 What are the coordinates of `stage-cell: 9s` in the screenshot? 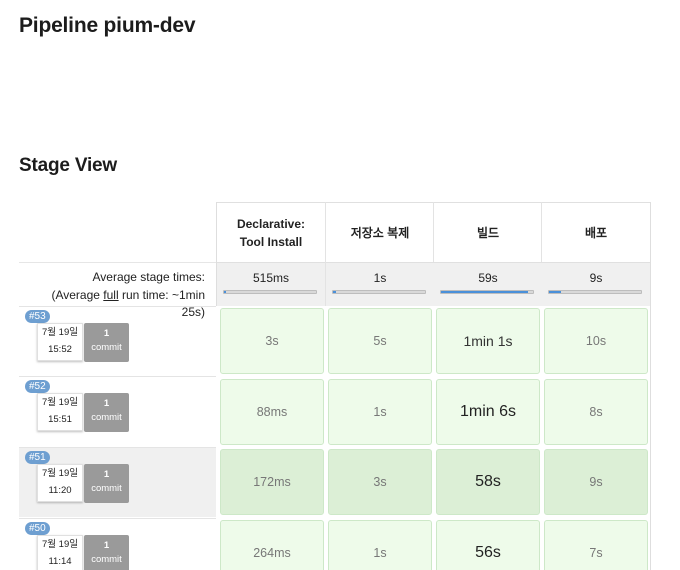 It's located at (596, 482).